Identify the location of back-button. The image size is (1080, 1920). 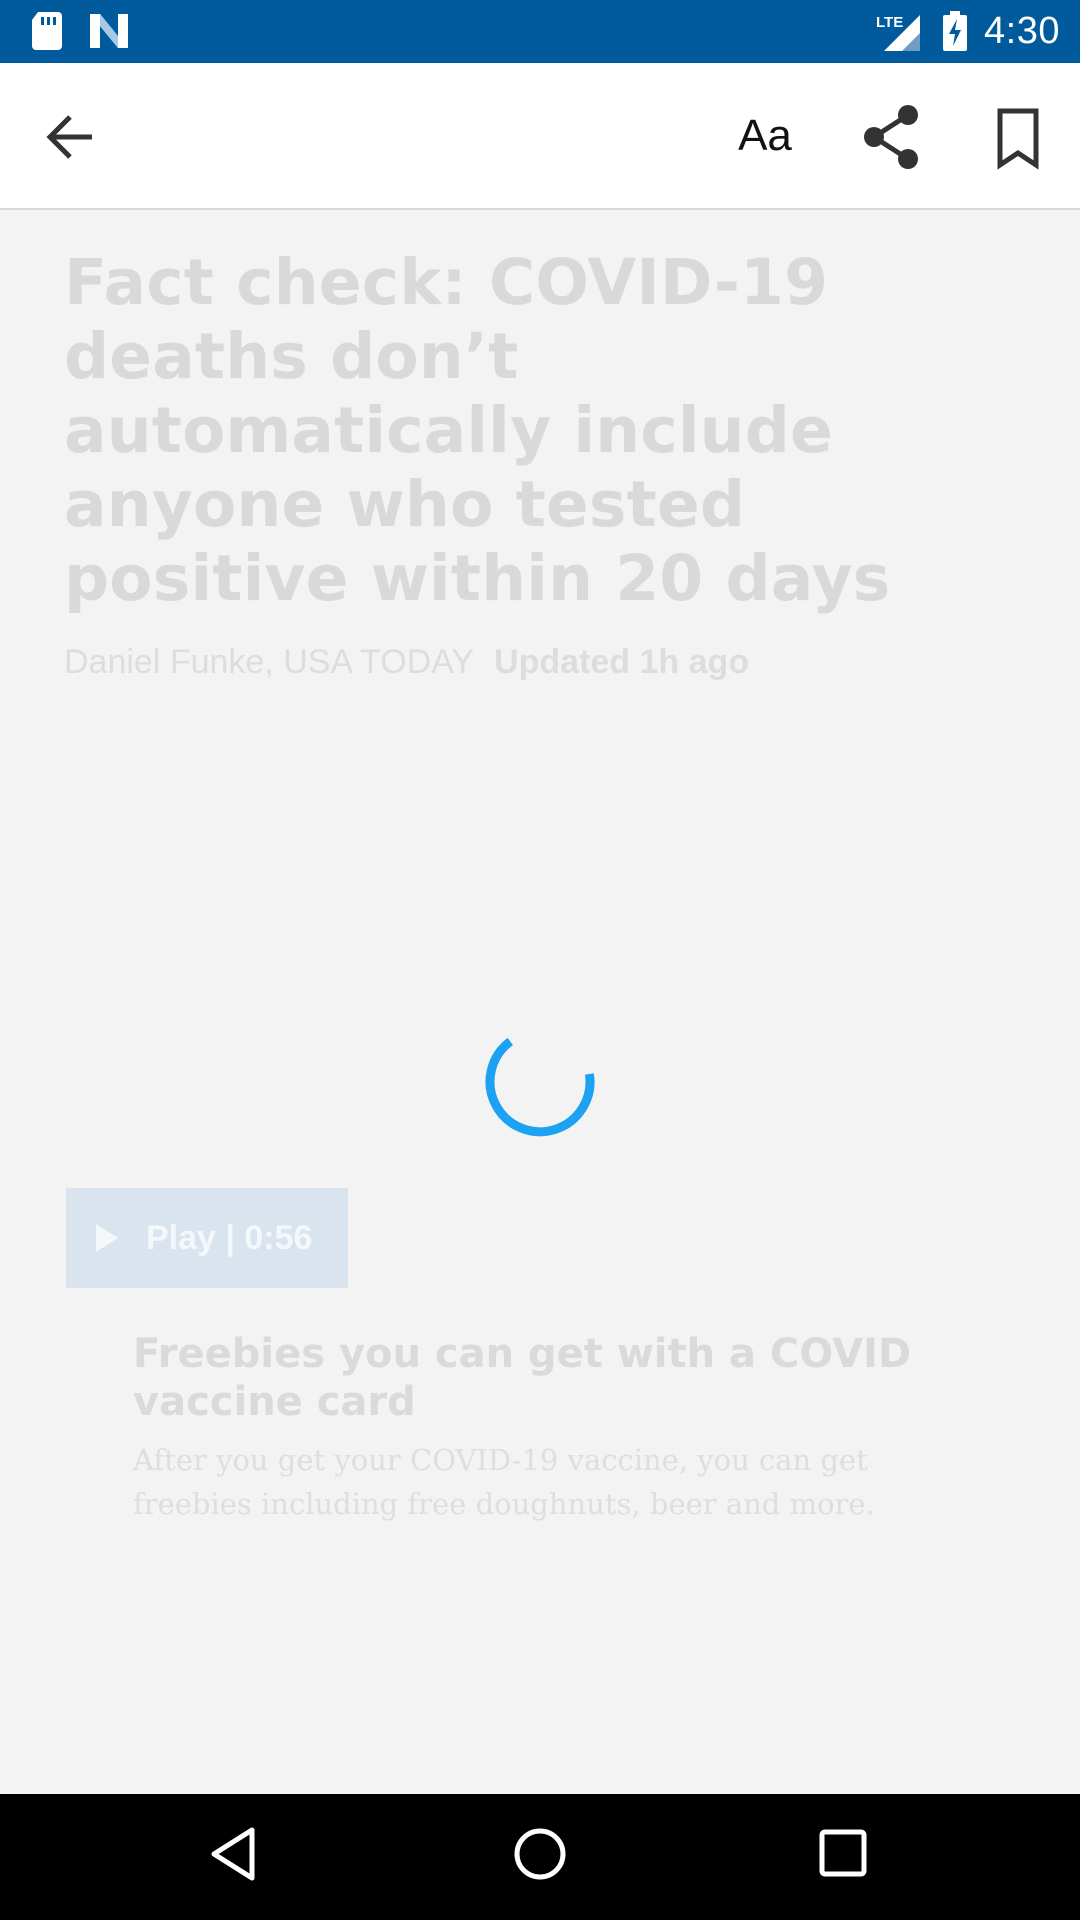
(74, 137).